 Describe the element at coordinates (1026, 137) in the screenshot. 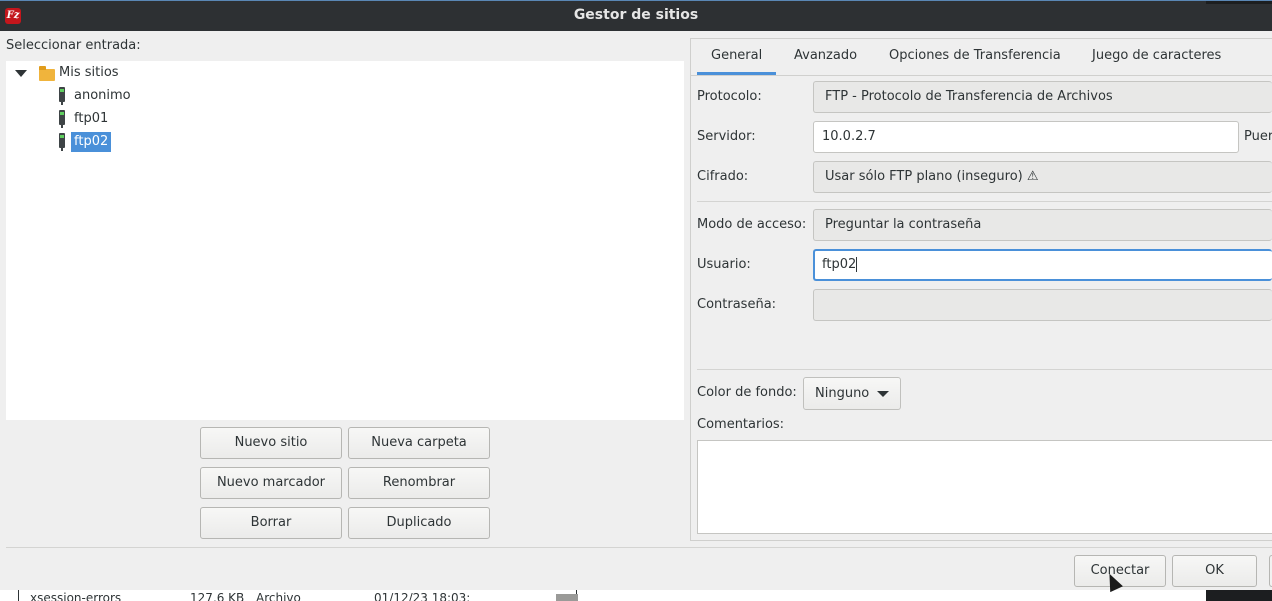

I see `server-input: 10.0.2.7` at that location.